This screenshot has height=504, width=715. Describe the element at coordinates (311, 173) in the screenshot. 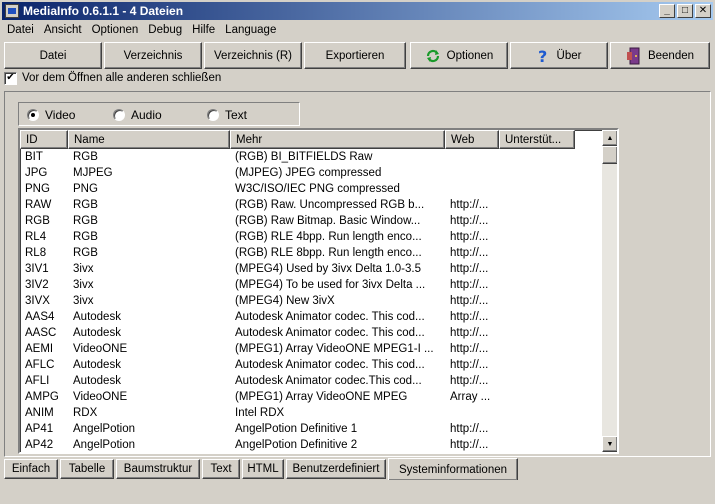

I see `table-row: JPG MJPEG (MJPEG) JPEG compressed` at that location.